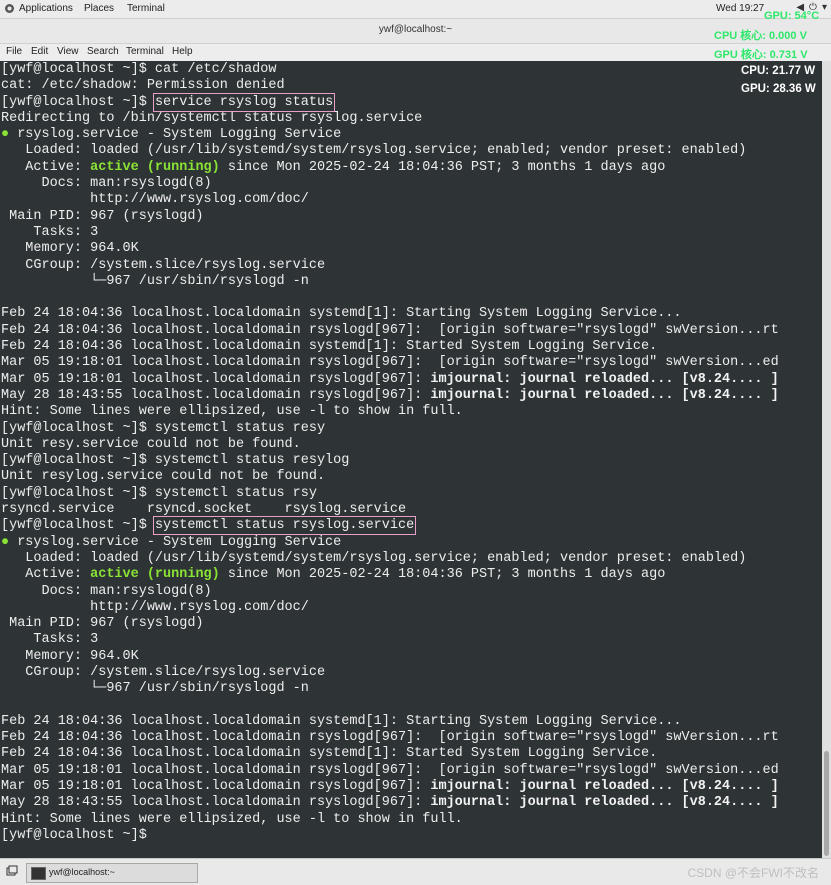 This screenshot has height=885, width=831. I want to click on show-desktop-icon, so click(12, 871).